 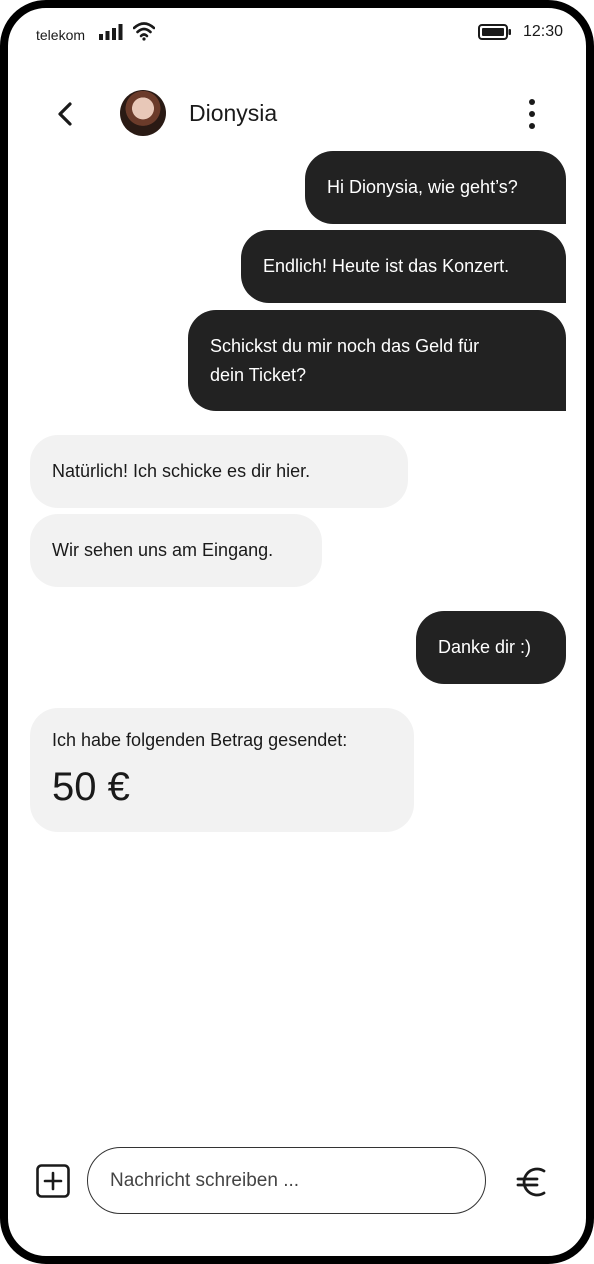 What do you see at coordinates (533, 1182) in the screenshot?
I see `euro-icon` at bounding box center [533, 1182].